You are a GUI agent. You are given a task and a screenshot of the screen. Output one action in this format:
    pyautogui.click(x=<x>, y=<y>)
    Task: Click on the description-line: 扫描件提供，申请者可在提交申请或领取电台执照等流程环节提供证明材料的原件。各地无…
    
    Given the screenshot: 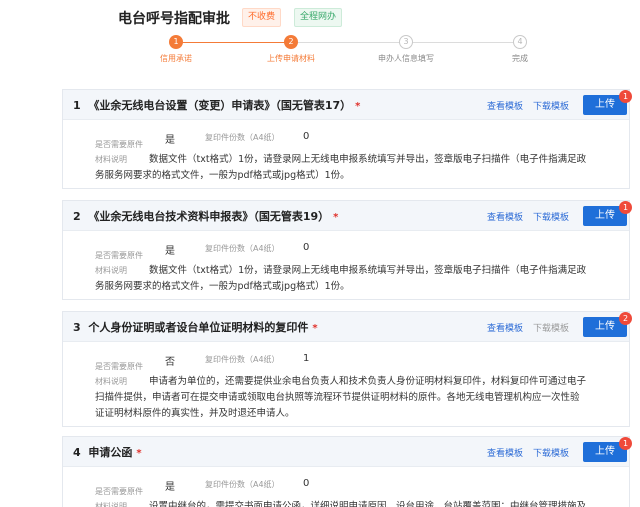 What is the action you would take?
    pyautogui.click(x=337, y=397)
    